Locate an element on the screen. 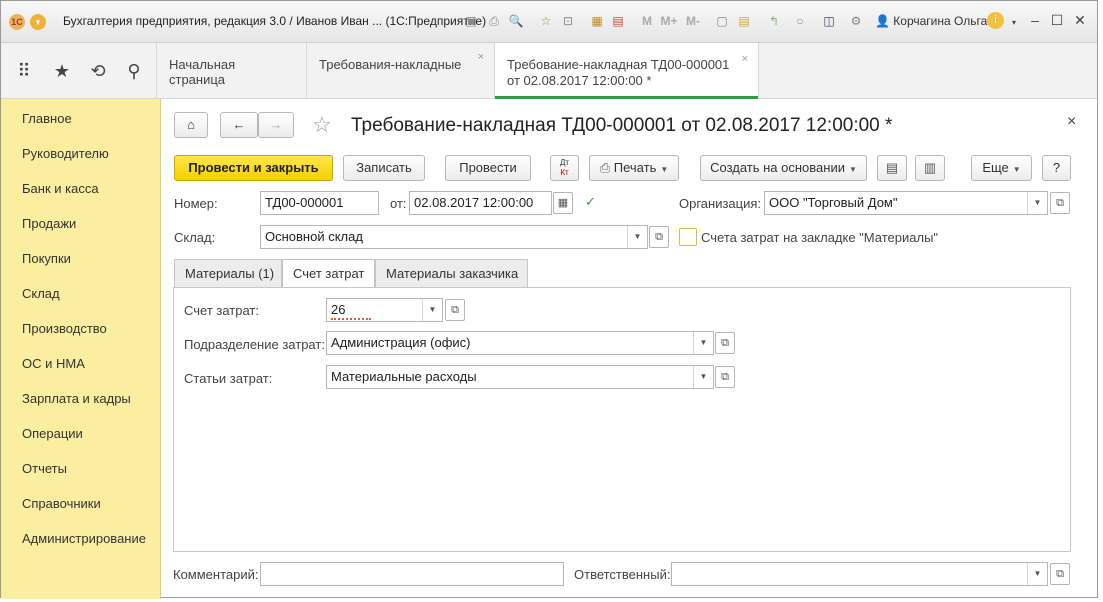 The height and width of the screenshot is (602, 1103). comment-field is located at coordinates (412, 574).